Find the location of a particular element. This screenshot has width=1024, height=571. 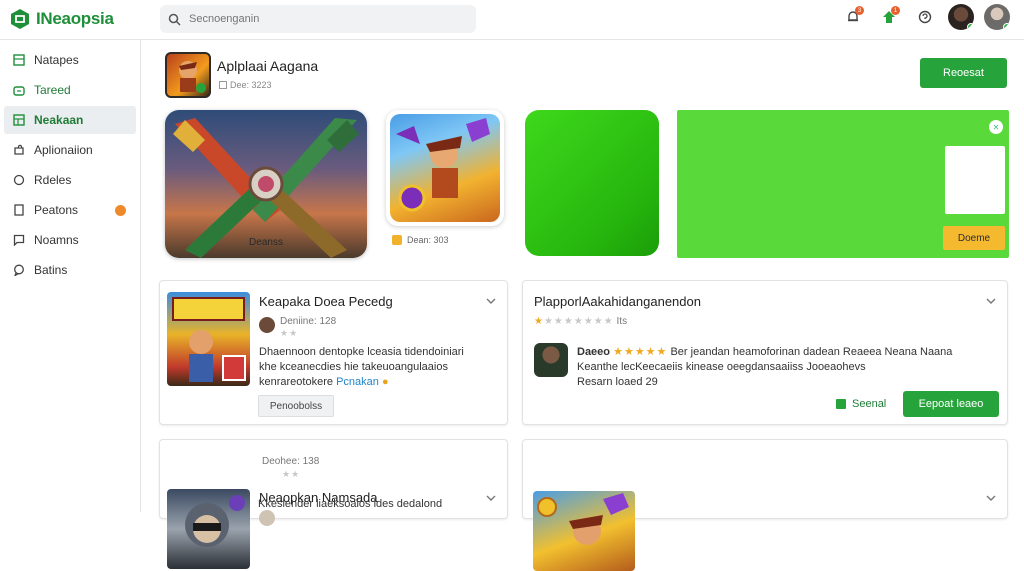

grid-icon is located at coordinates (18, 60).